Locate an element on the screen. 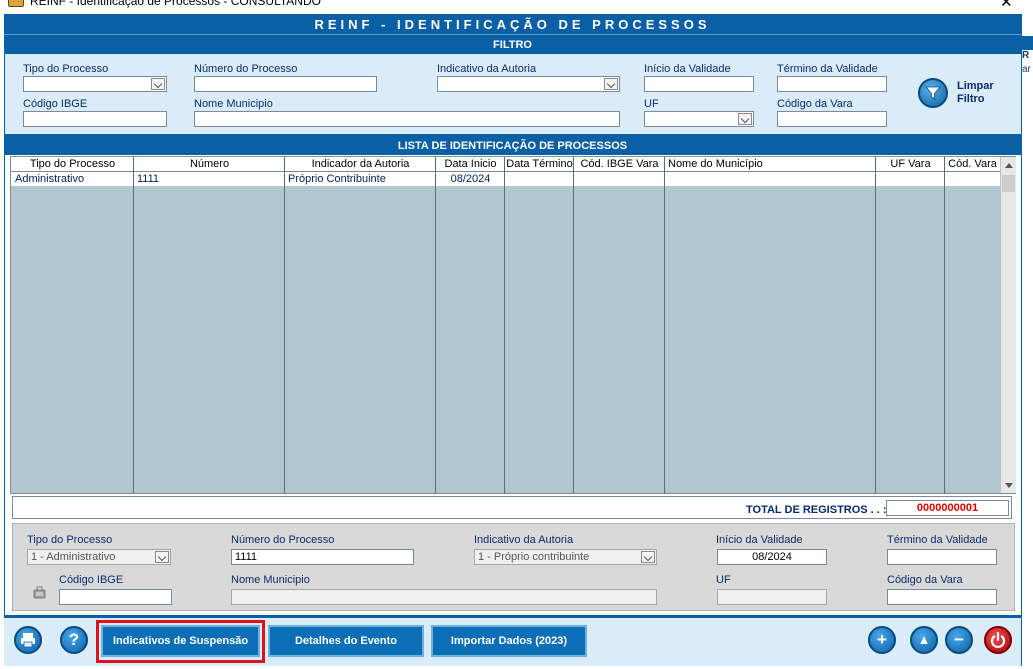 Image resolution: width=1033 pixels, height=669 pixels. clear-filter-label-line2: Filtro is located at coordinates (971, 99).